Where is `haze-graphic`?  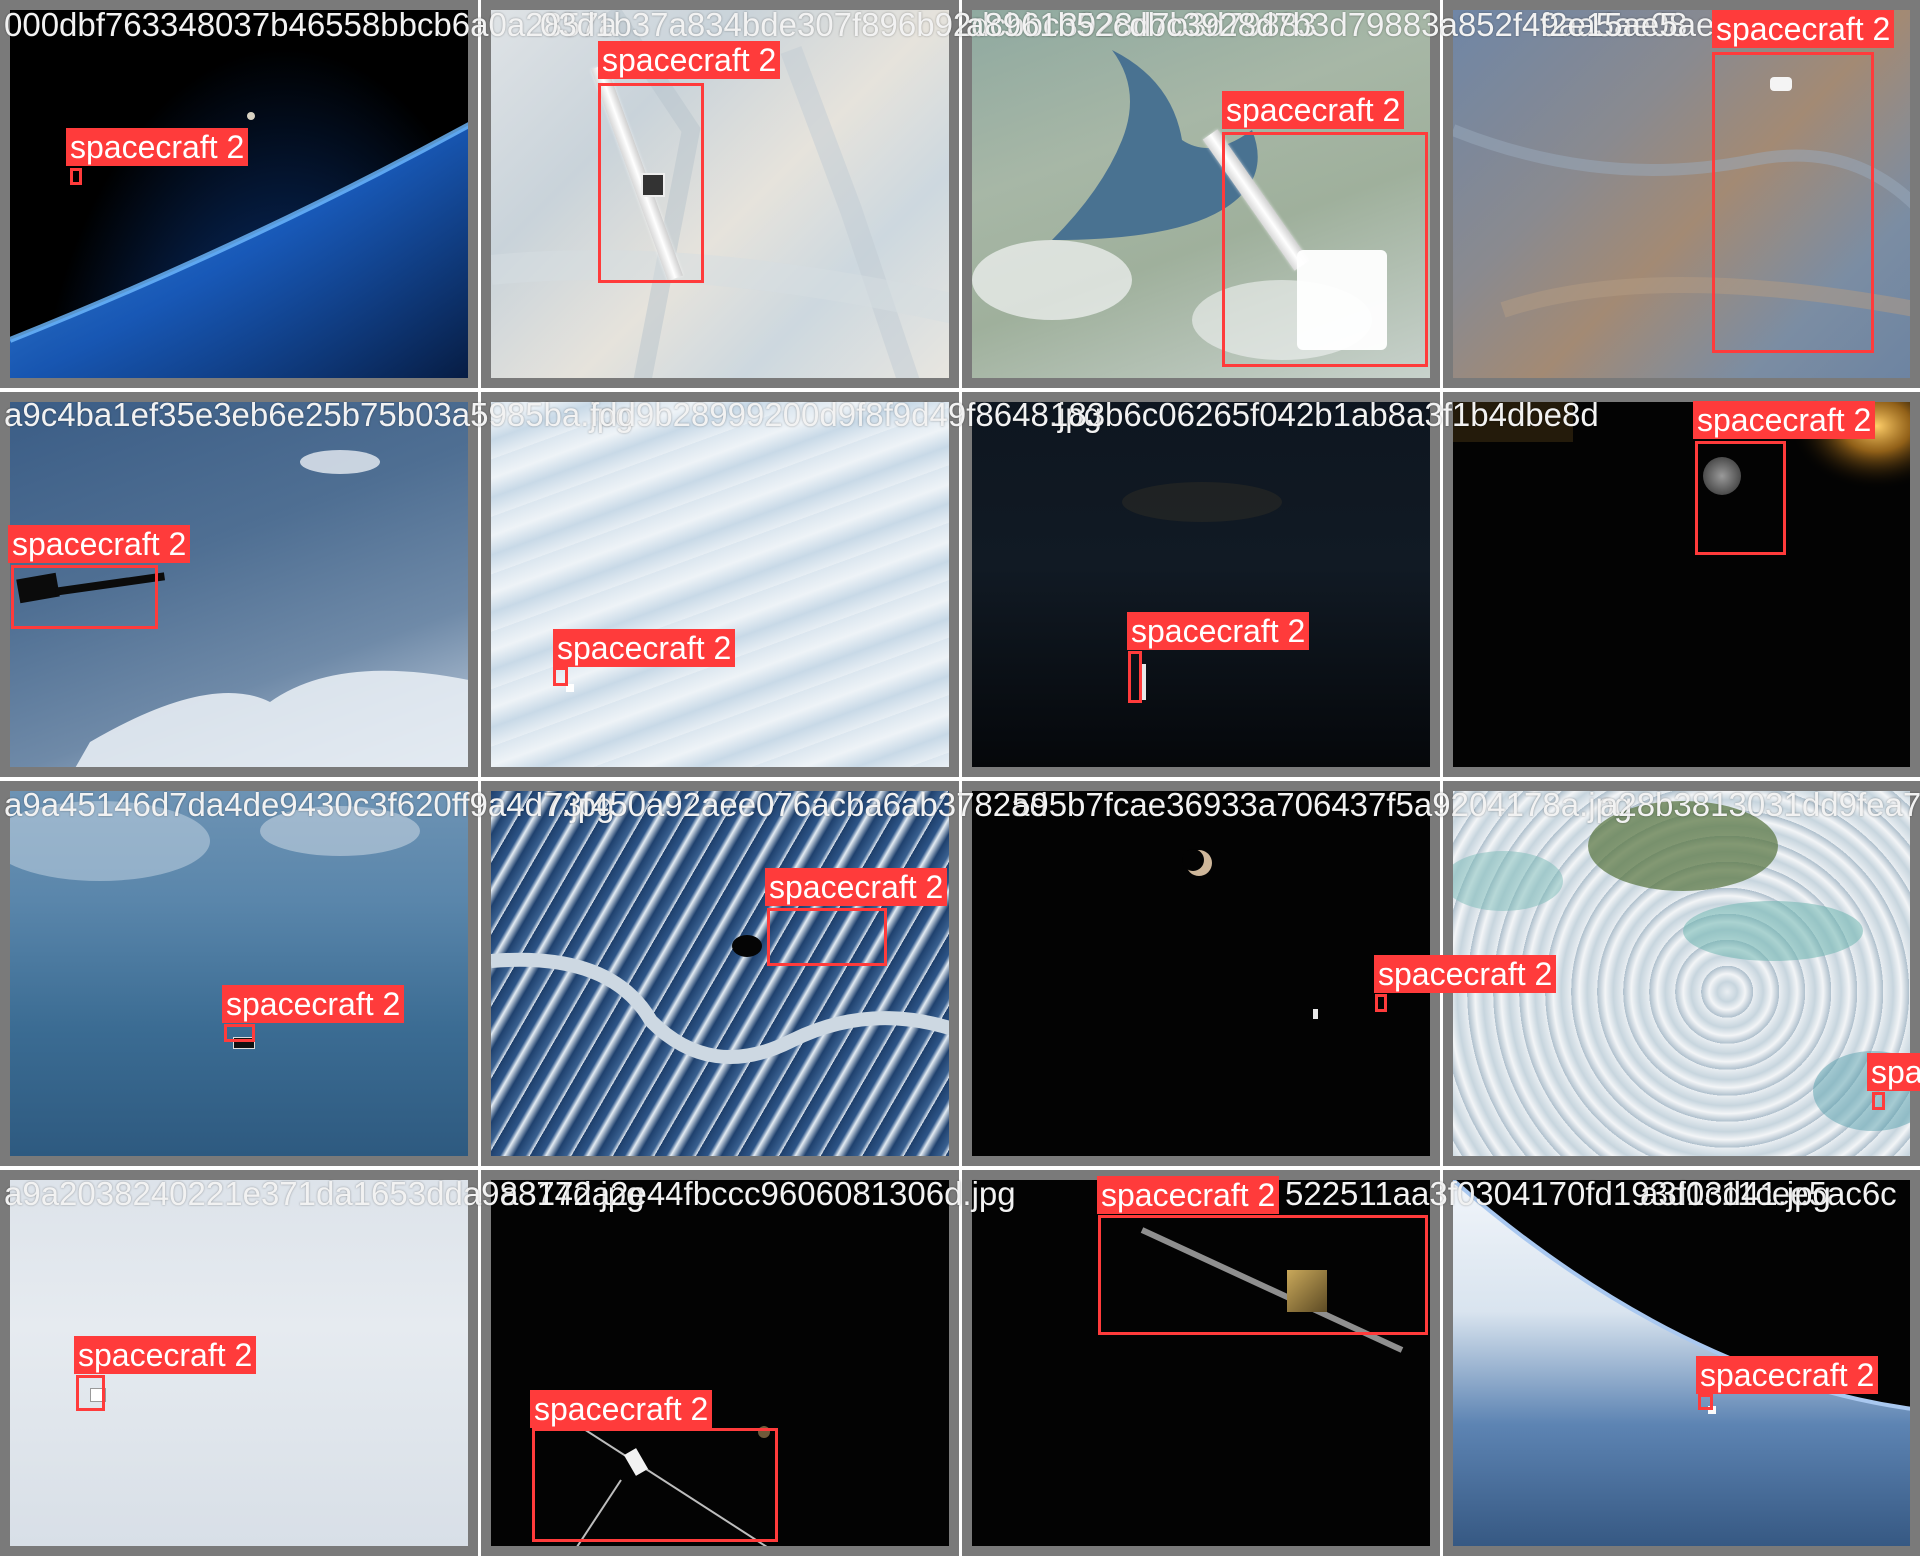 haze-graphic is located at coordinates (215, 841).